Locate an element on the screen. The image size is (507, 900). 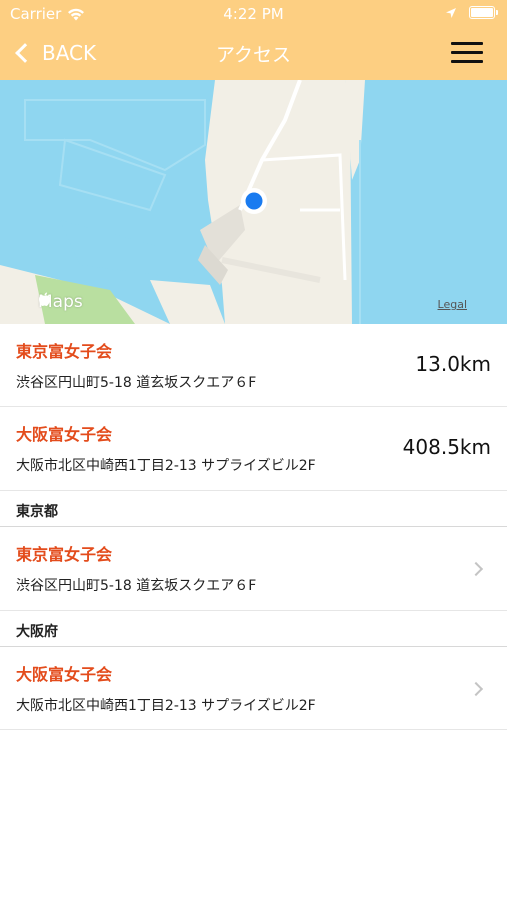
location-arrow-icon is located at coordinates (451, 12).